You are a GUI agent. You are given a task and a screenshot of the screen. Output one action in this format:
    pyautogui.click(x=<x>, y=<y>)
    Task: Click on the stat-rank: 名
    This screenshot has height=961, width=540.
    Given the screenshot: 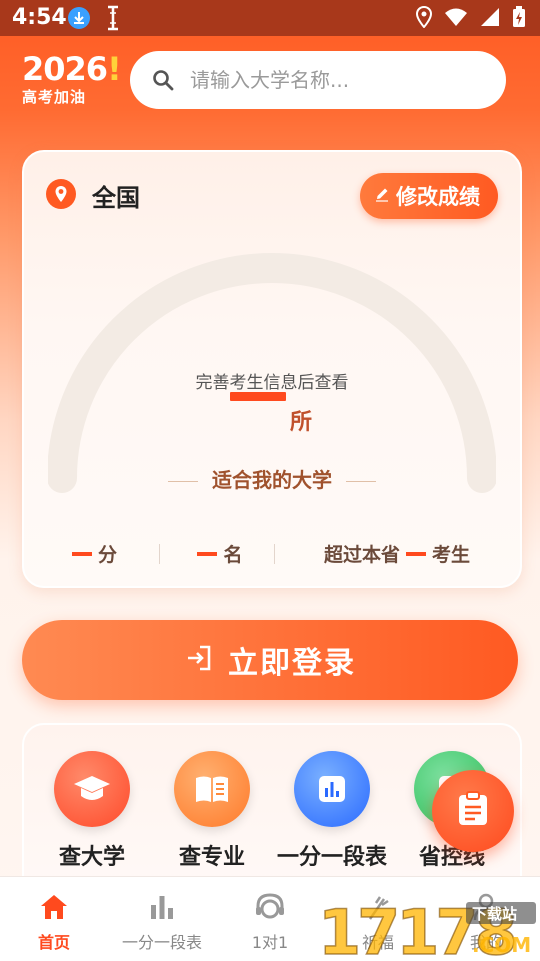 What is the action you would take?
    pyautogui.click(x=217, y=553)
    